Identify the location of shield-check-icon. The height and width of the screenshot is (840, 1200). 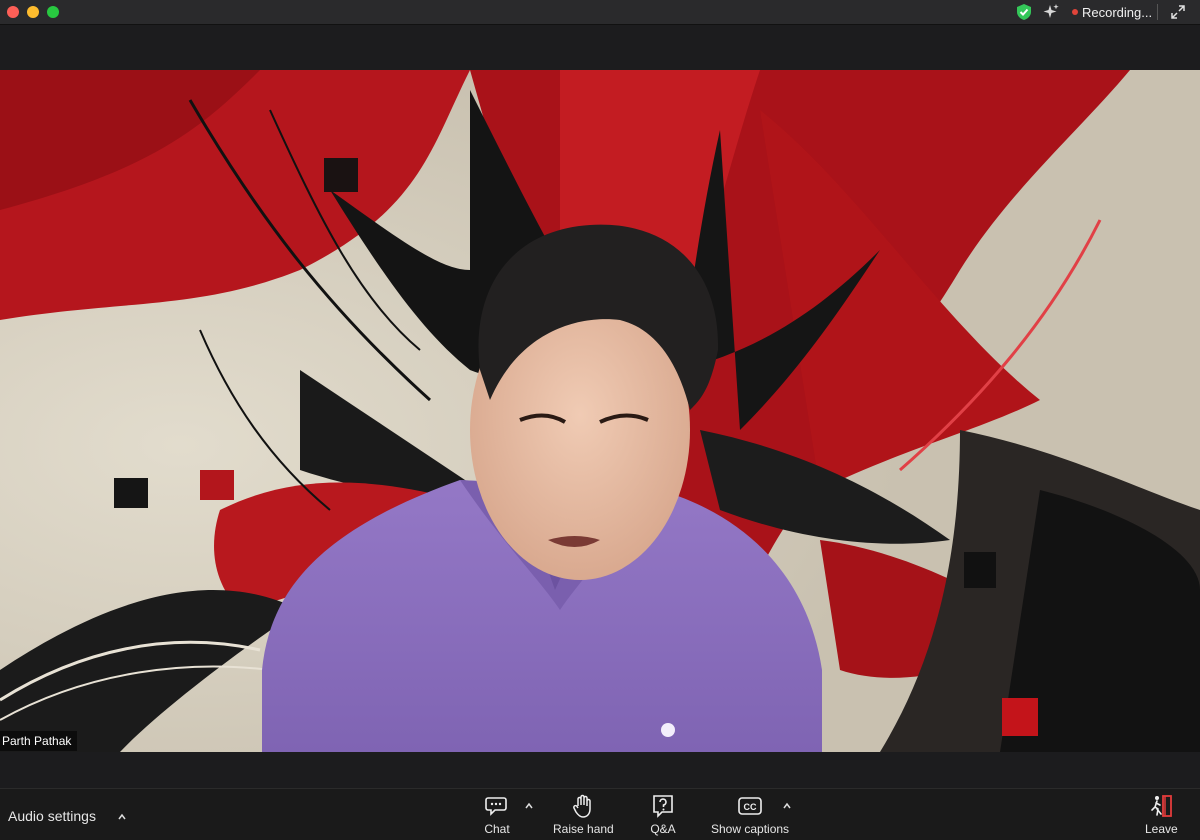
(1024, 12).